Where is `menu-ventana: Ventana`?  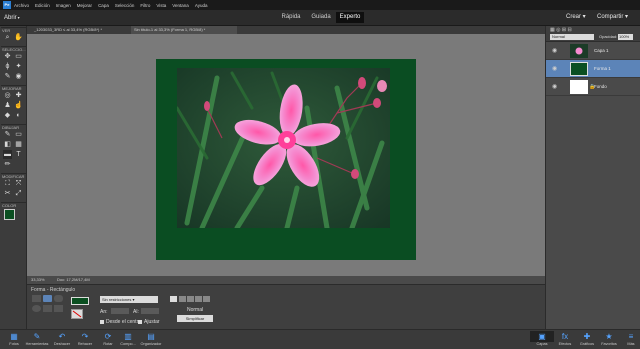
menu-ventana: Ventana is located at coordinates (180, 5).